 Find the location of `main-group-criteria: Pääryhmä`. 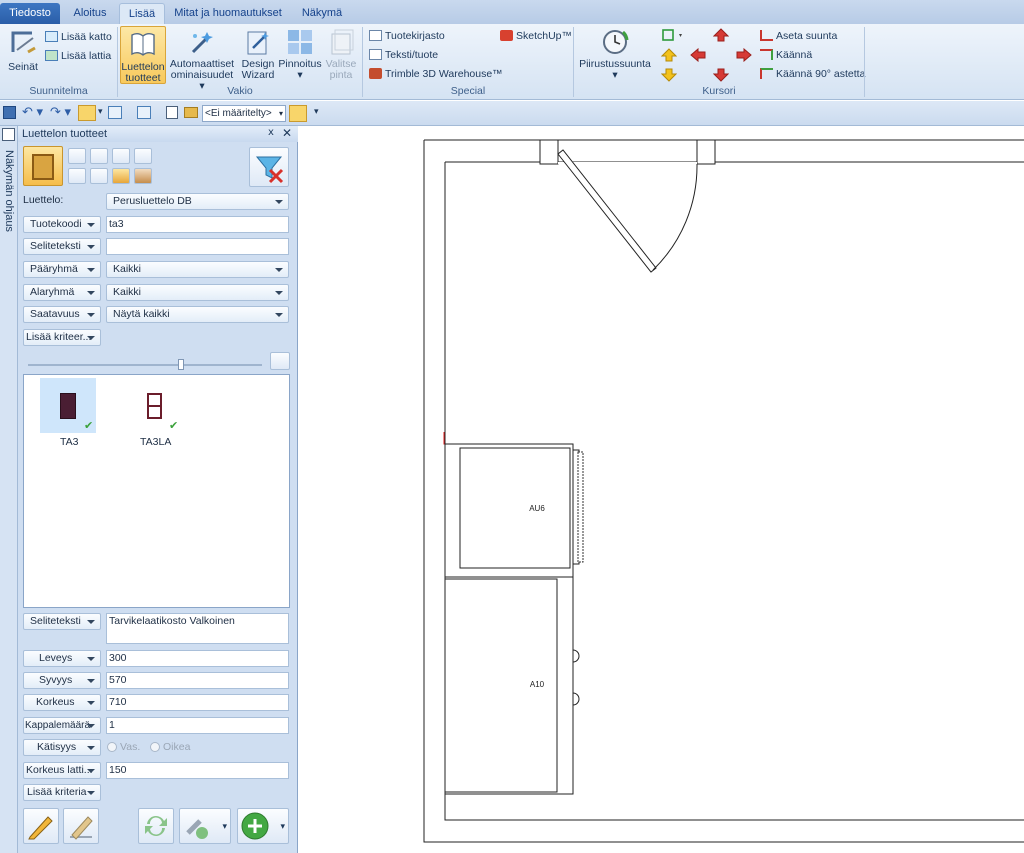

main-group-criteria: Pääryhmä is located at coordinates (62, 269).